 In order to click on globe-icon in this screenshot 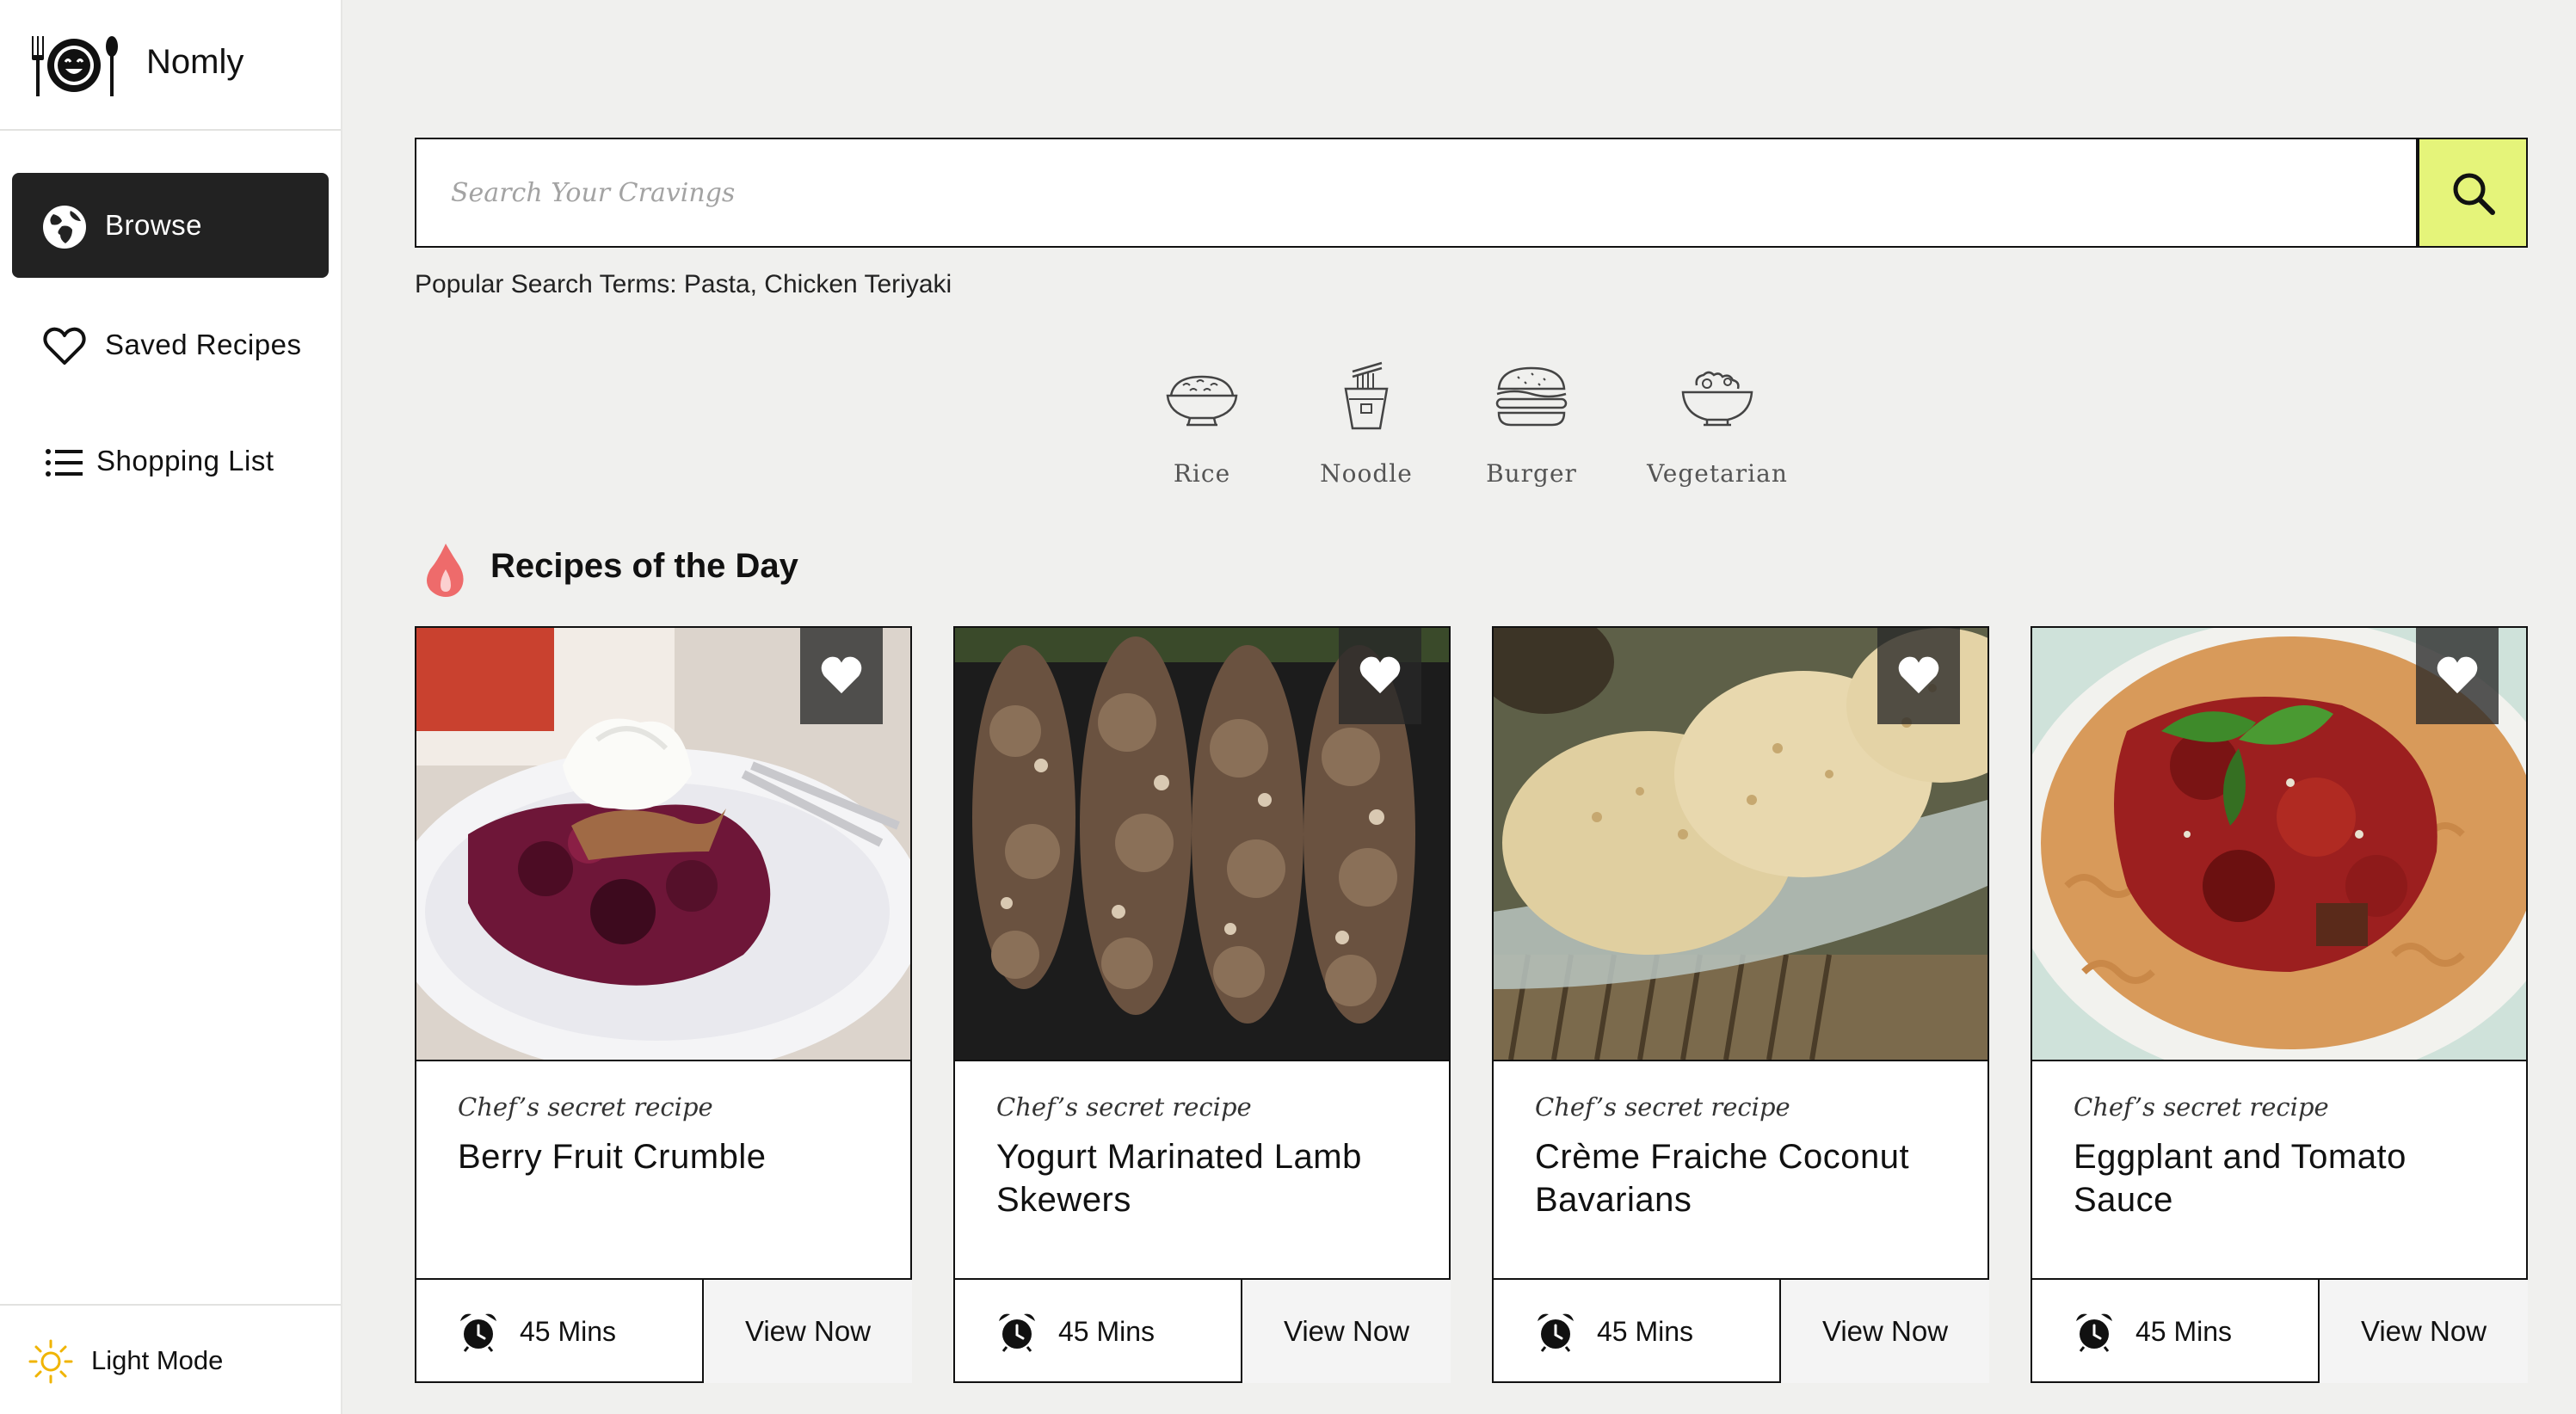, I will do `click(65, 227)`.